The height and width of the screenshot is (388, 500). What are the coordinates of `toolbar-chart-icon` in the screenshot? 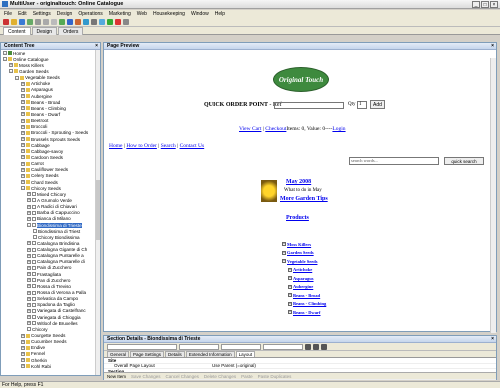 It's located at (102, 22).